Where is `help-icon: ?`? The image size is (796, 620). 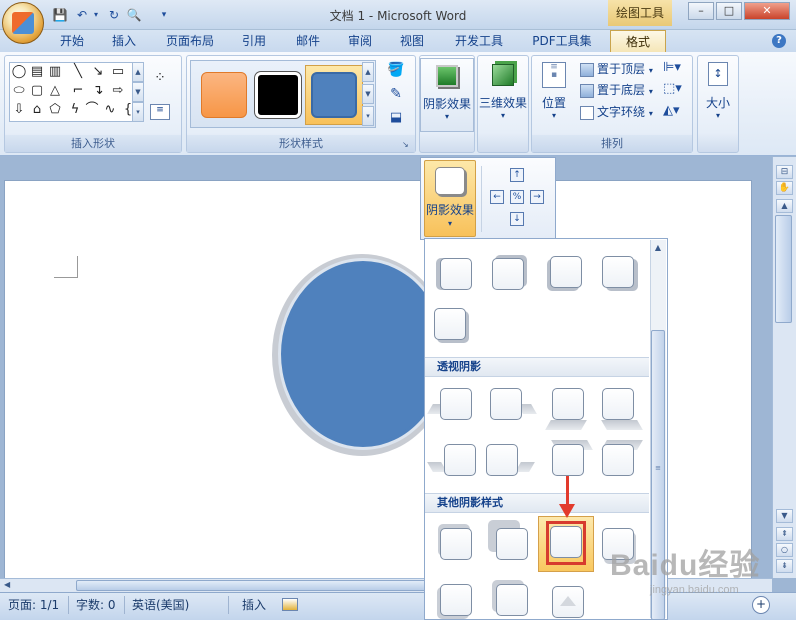 help-icon: ? is located at coordinates (779, 41).